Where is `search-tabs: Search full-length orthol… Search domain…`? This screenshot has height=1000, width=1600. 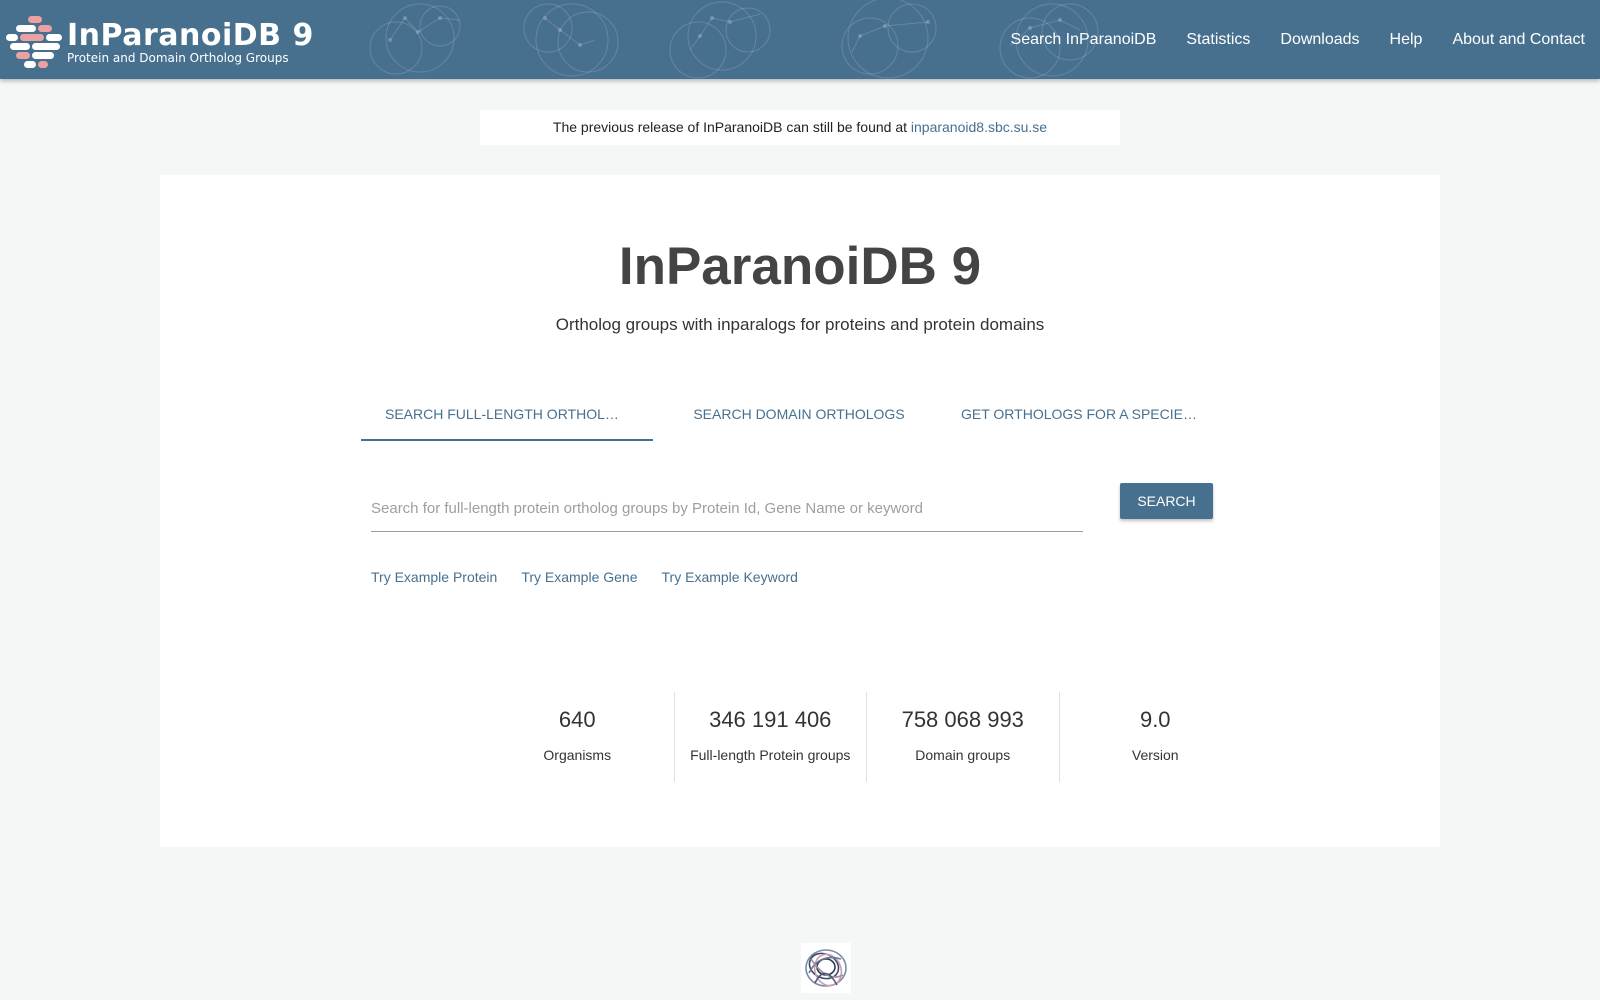
search-tabs: Search full-length orthol… Search domain… is located at coordinates (800, 419).